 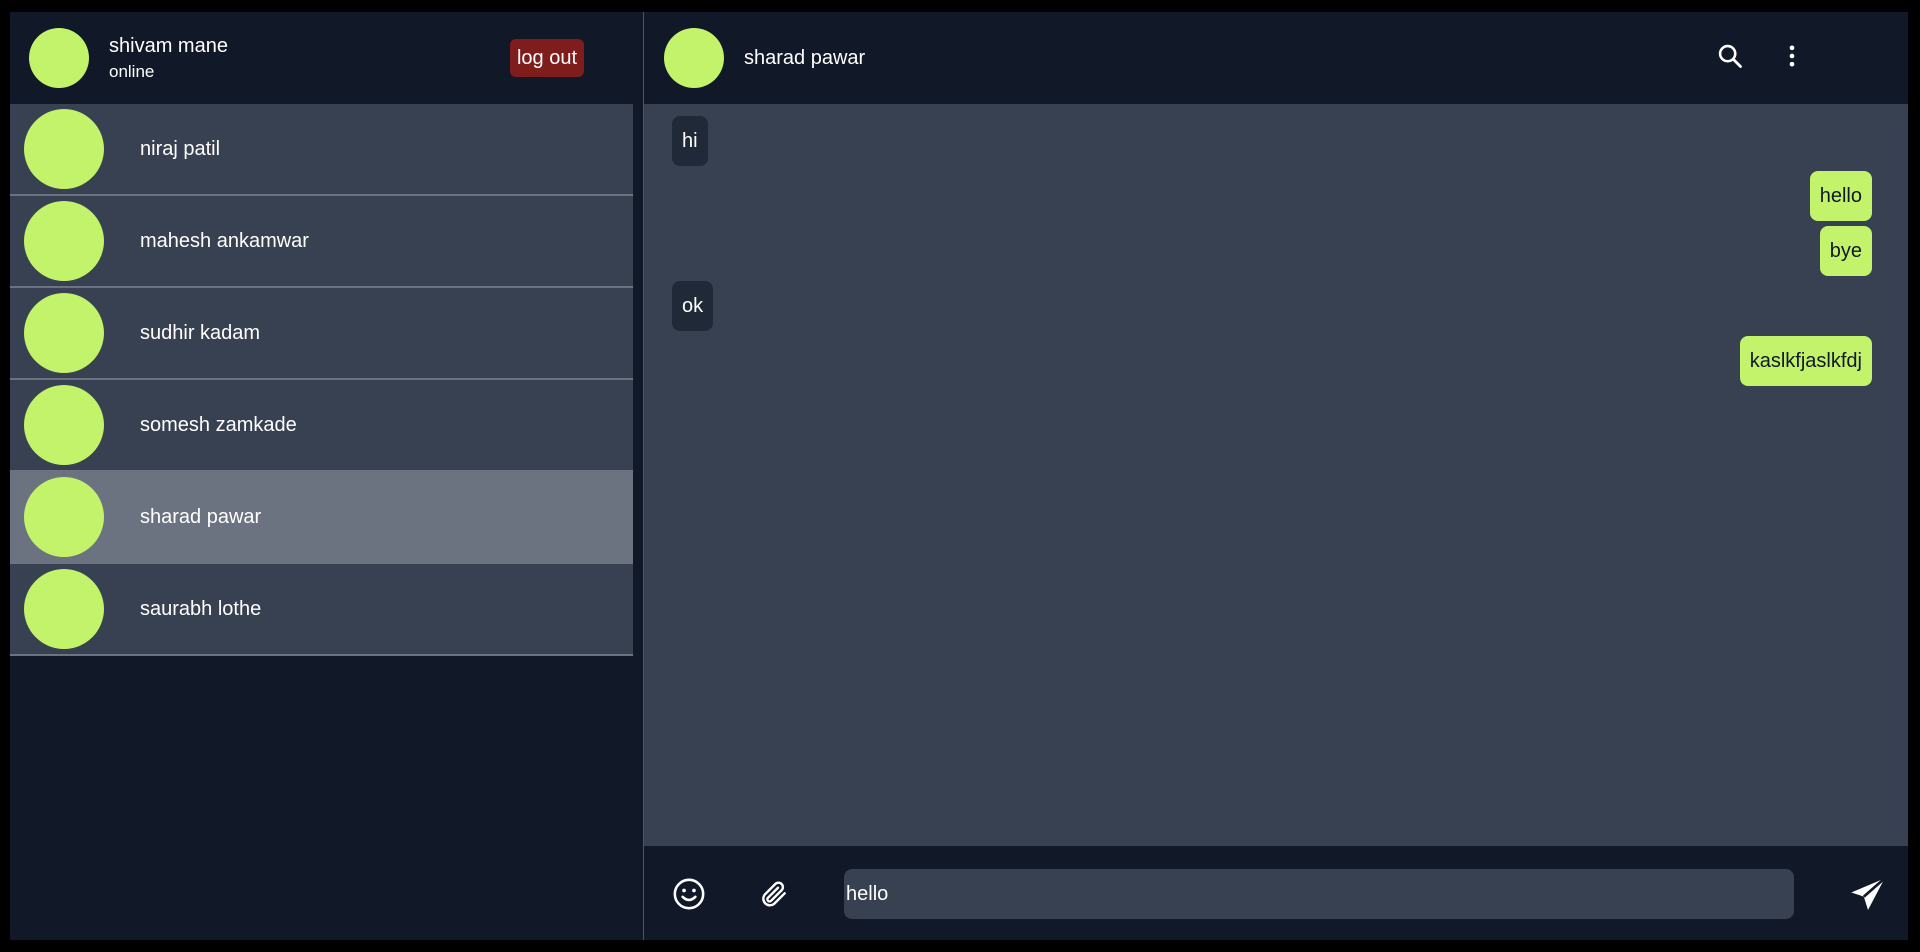 What do you see at coordinates (1840, 196) in the screenshot?
I see `message-bubble-outgoing: hello` at bounding box center [1840, 196].